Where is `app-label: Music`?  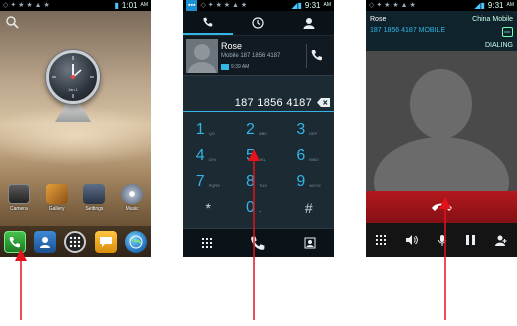 app-label: Music is located at coordinates (132, 209).